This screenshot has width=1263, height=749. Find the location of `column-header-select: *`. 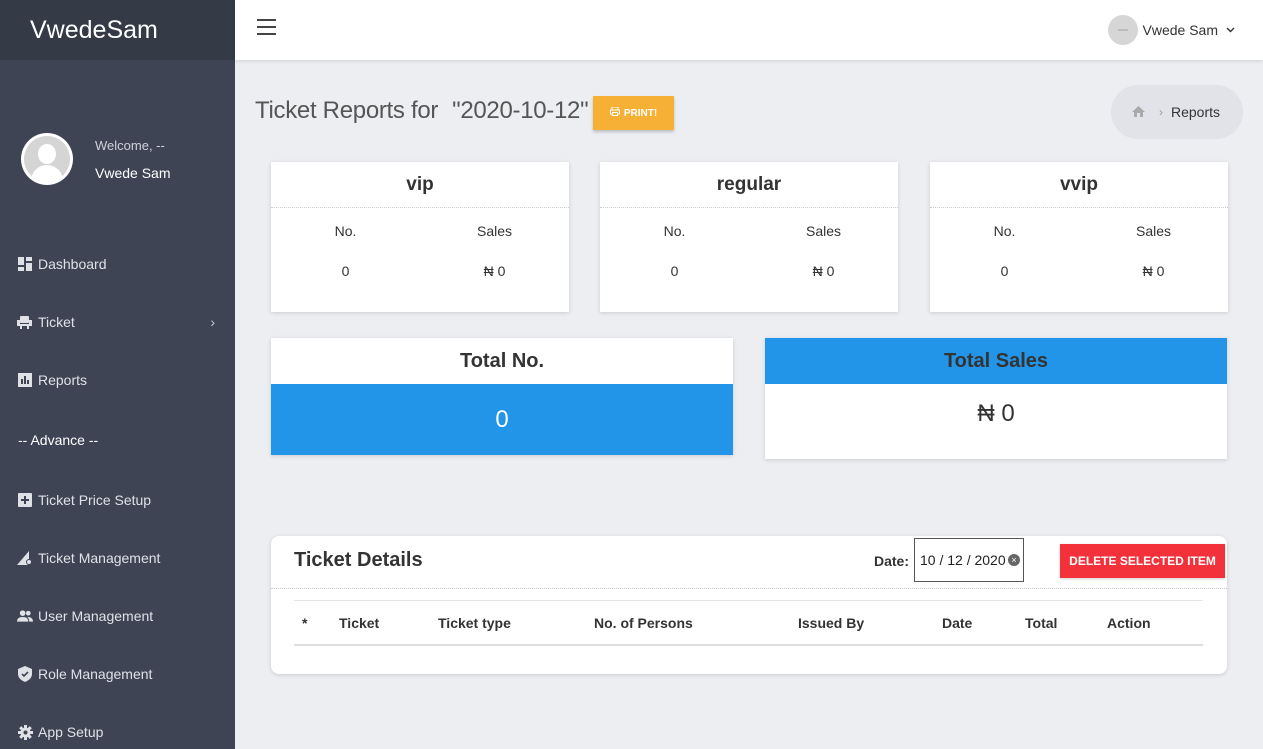

column-header-select: * is located at coordinates (304, 623).